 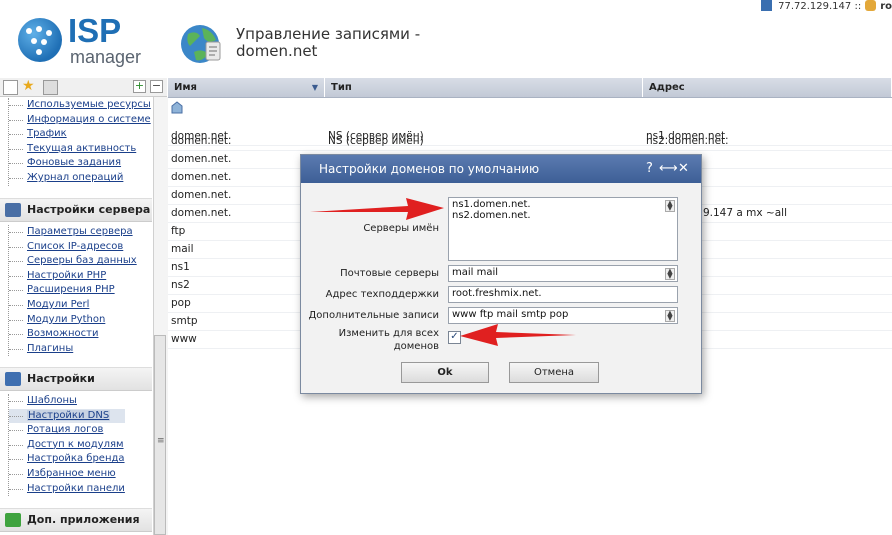 I want to click on sidebar-item: Серверы баз данных, so click(x=73, y=261).